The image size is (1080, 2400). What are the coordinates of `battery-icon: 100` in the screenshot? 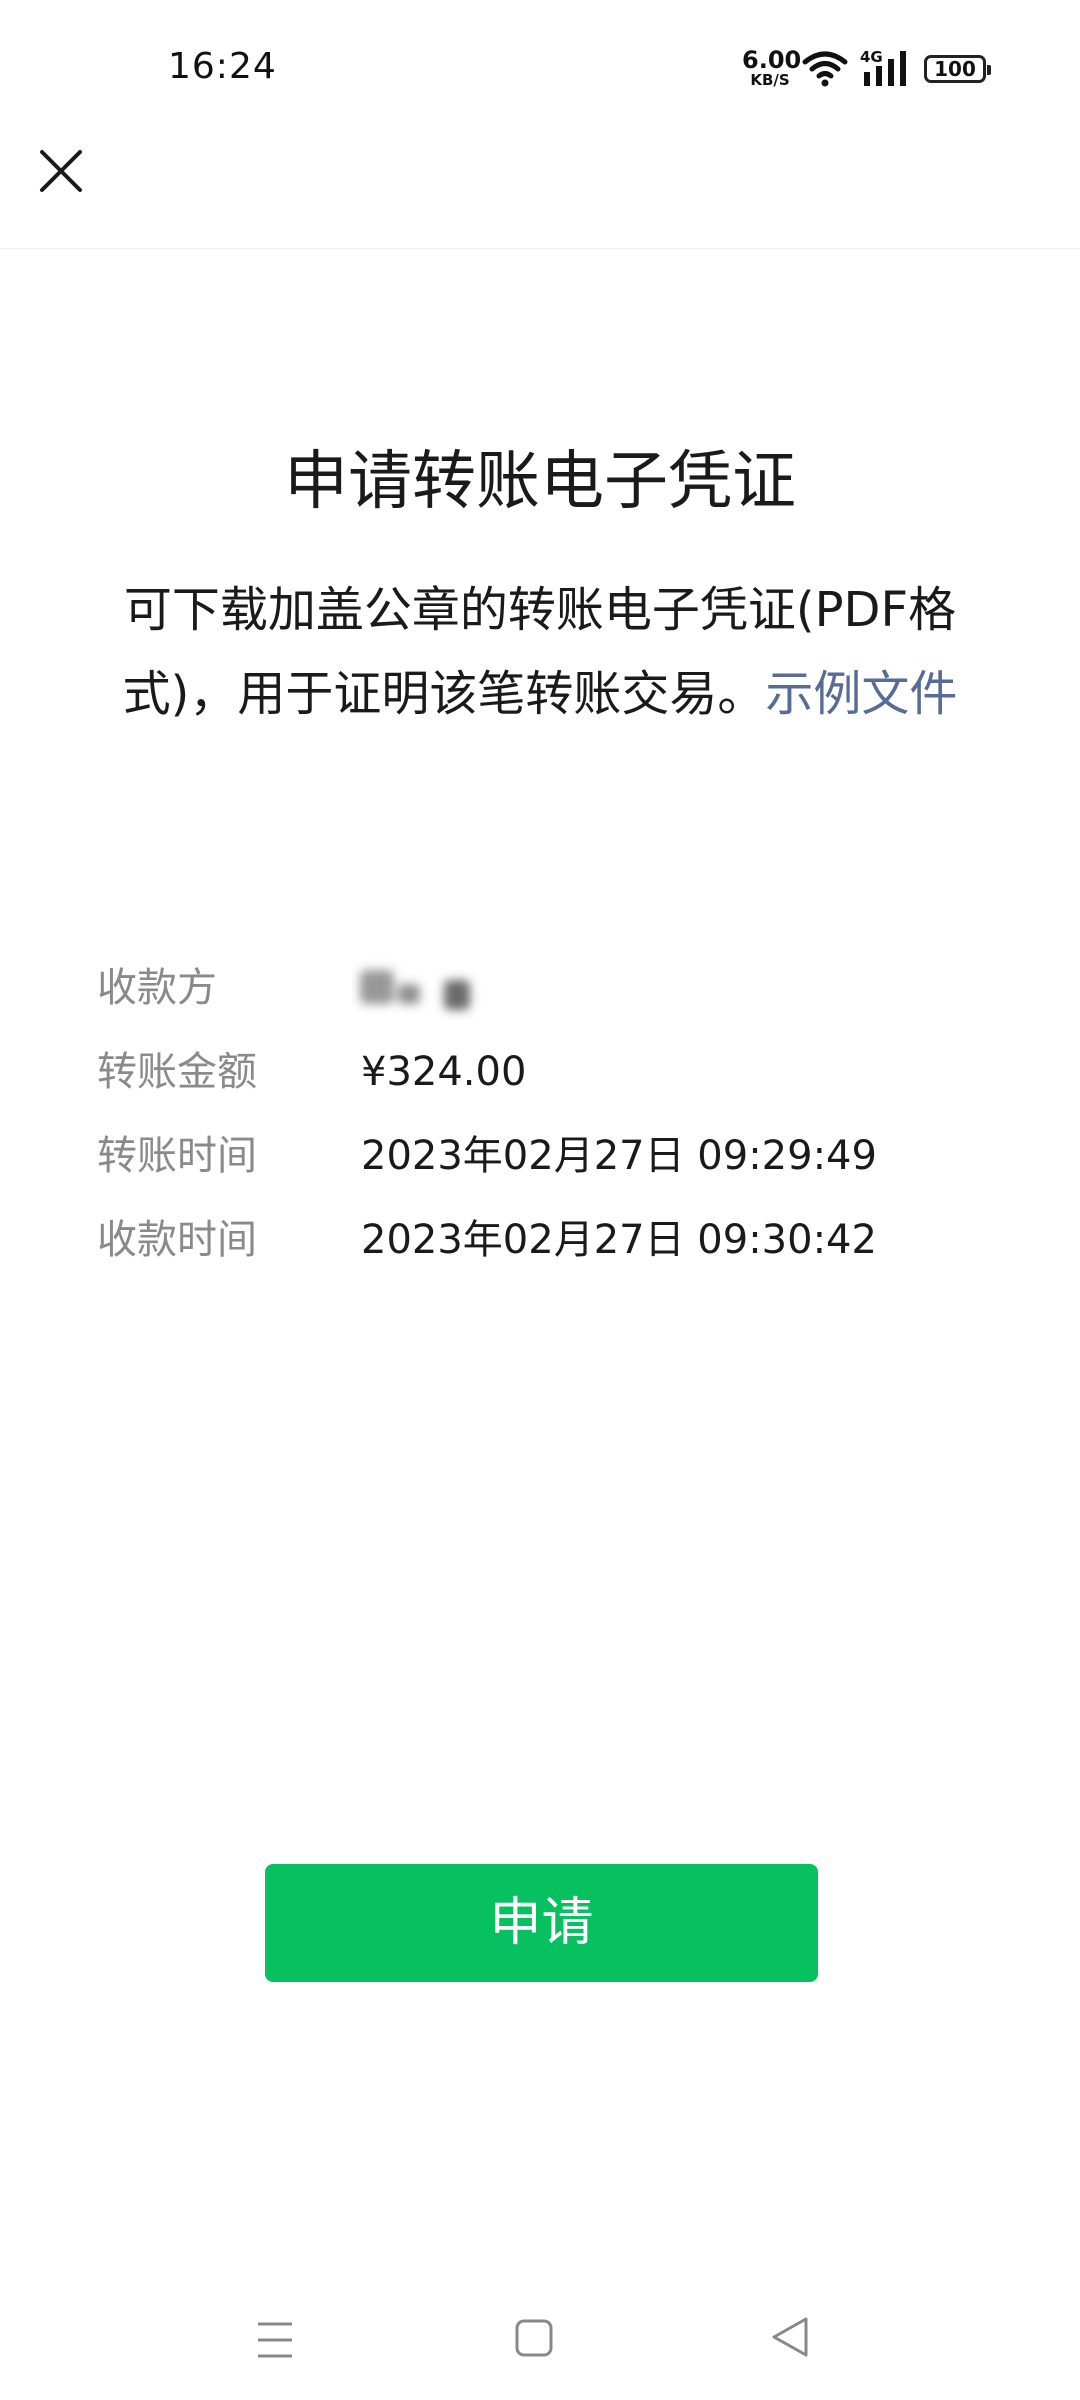 It's located at (957, 69).